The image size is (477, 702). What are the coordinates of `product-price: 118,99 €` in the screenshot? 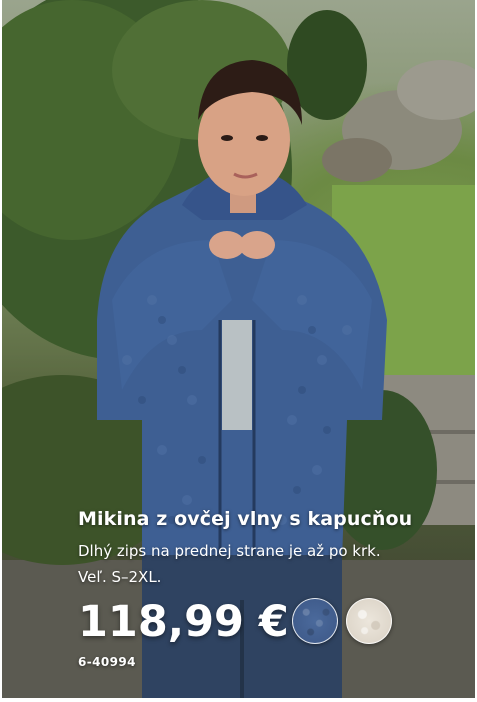 It's located at (183, 622).